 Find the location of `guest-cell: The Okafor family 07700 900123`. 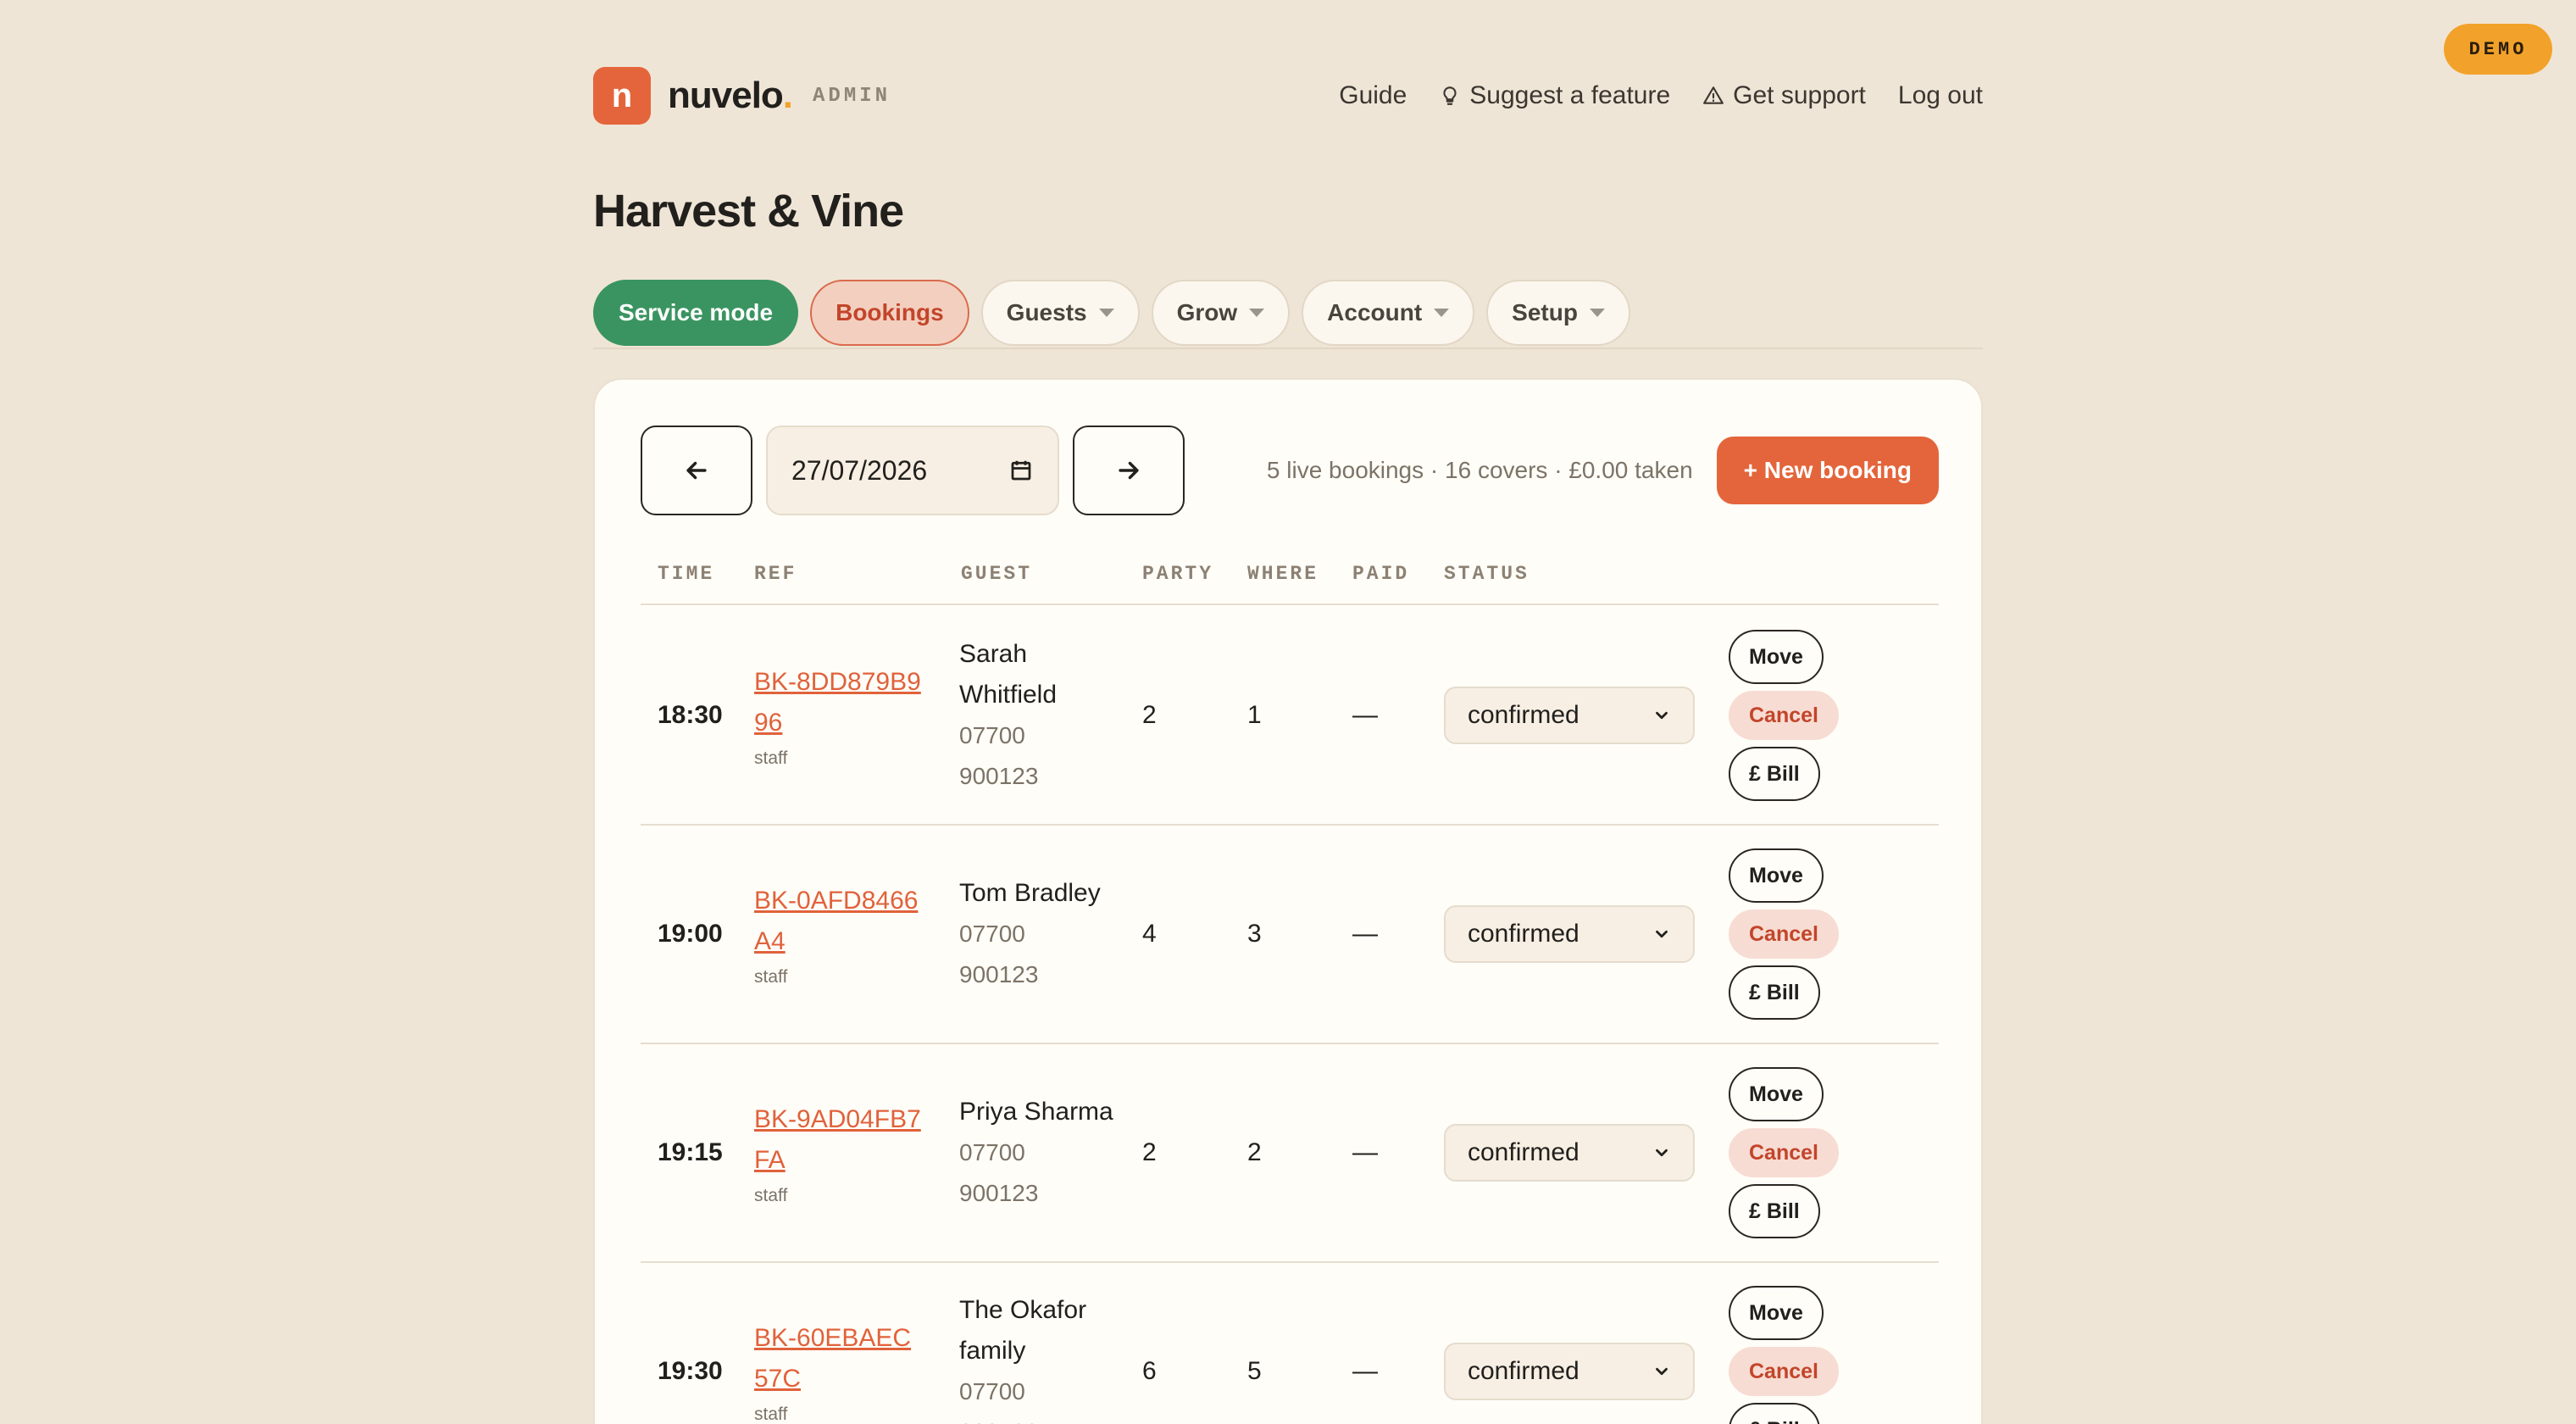

guest-cell: The Okafor family 07700 900123 is located at coordinates (1039, 1343).